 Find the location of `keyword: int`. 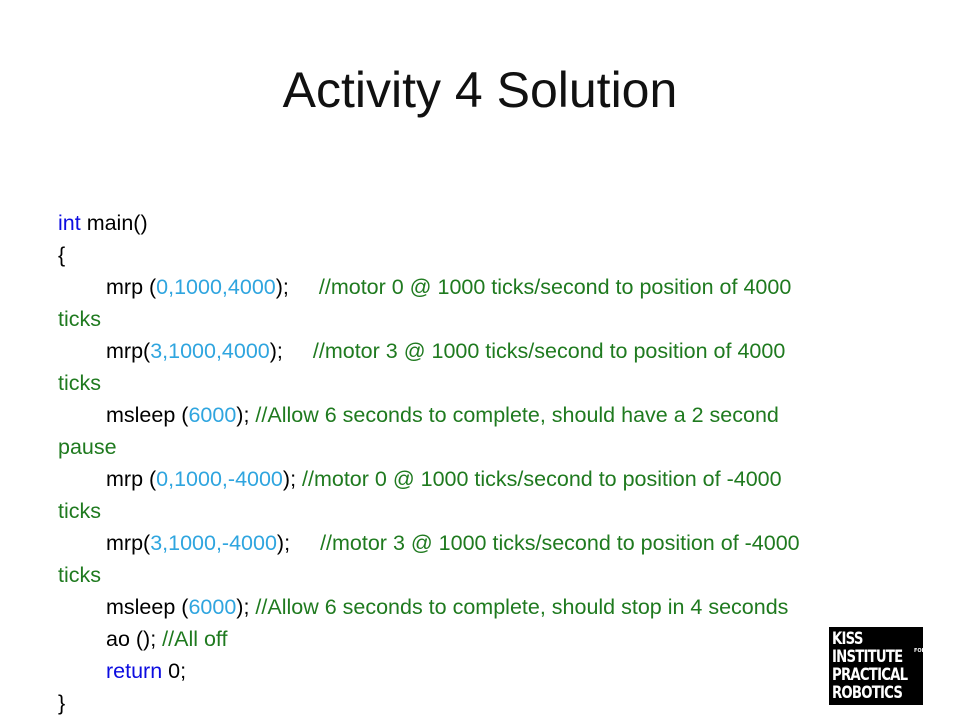

keyword: int is located at coordinates (69, 223).